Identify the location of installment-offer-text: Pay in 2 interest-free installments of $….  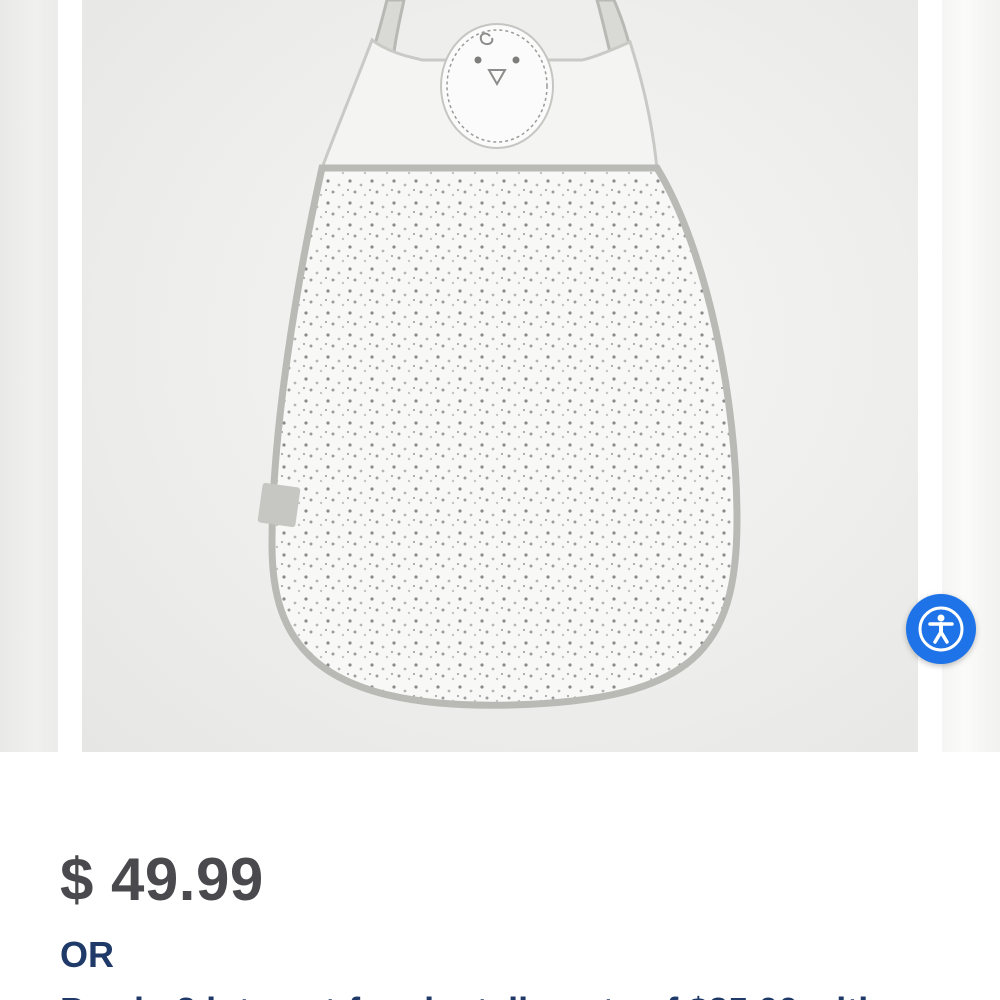
(470, 995).